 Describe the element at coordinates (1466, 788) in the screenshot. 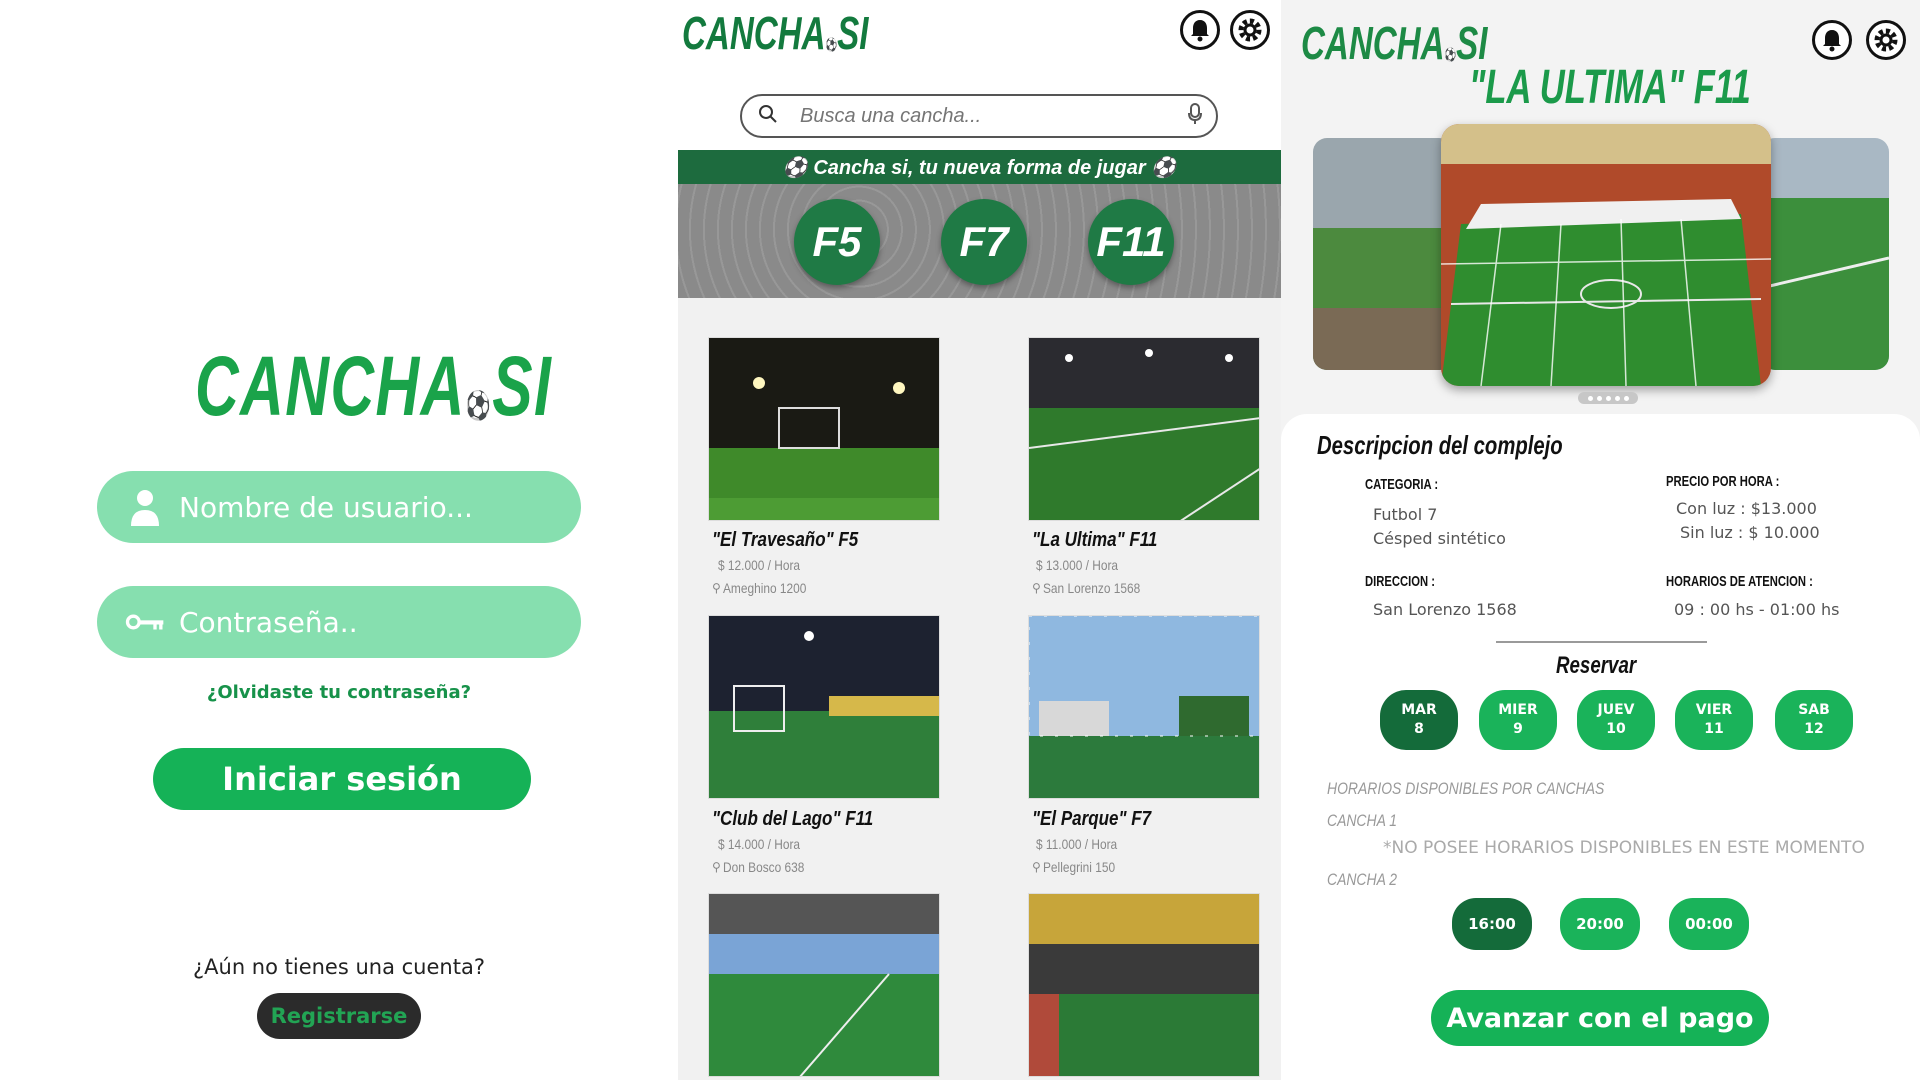

I see `available-hours-heading: HORARIOS DISPONIBLES POR CANCHAS` at that location.